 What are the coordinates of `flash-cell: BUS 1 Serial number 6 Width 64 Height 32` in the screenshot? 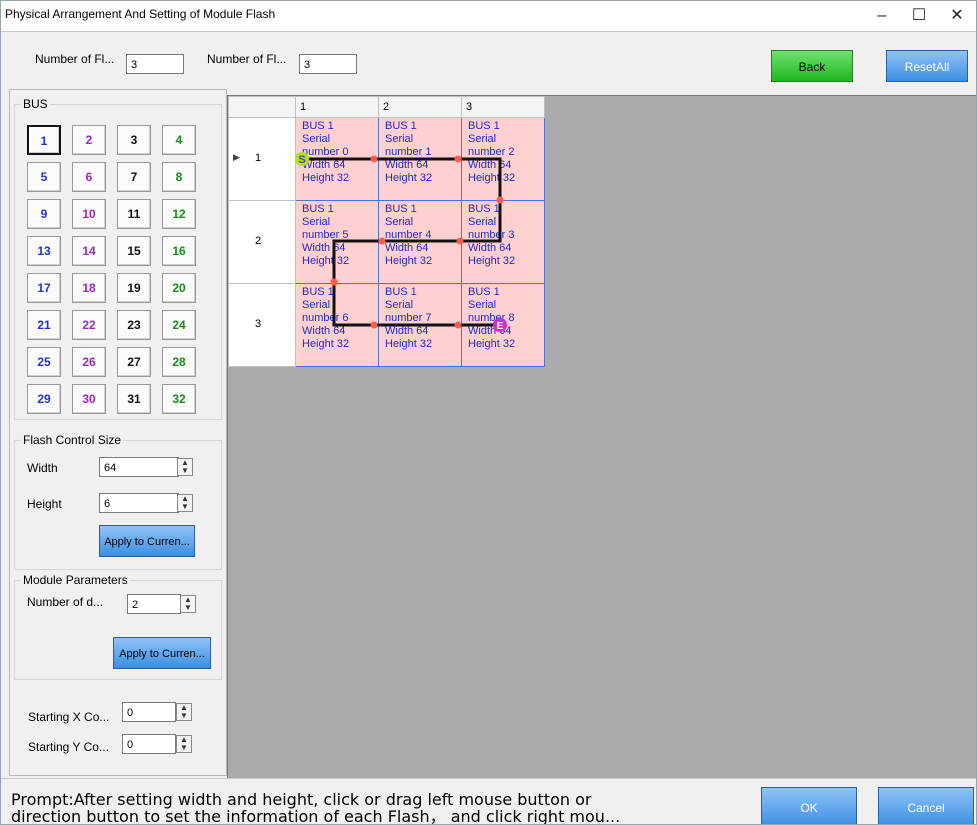 It's located at (337, 325).